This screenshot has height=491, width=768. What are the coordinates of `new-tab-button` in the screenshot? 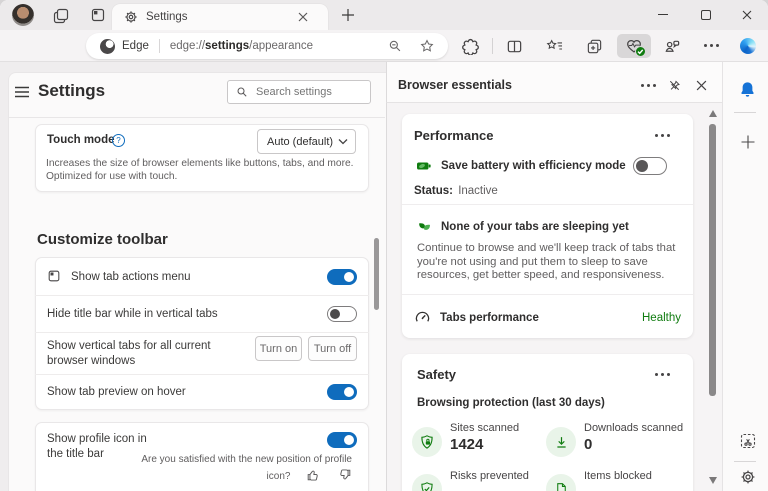 It's located at (348, 15).